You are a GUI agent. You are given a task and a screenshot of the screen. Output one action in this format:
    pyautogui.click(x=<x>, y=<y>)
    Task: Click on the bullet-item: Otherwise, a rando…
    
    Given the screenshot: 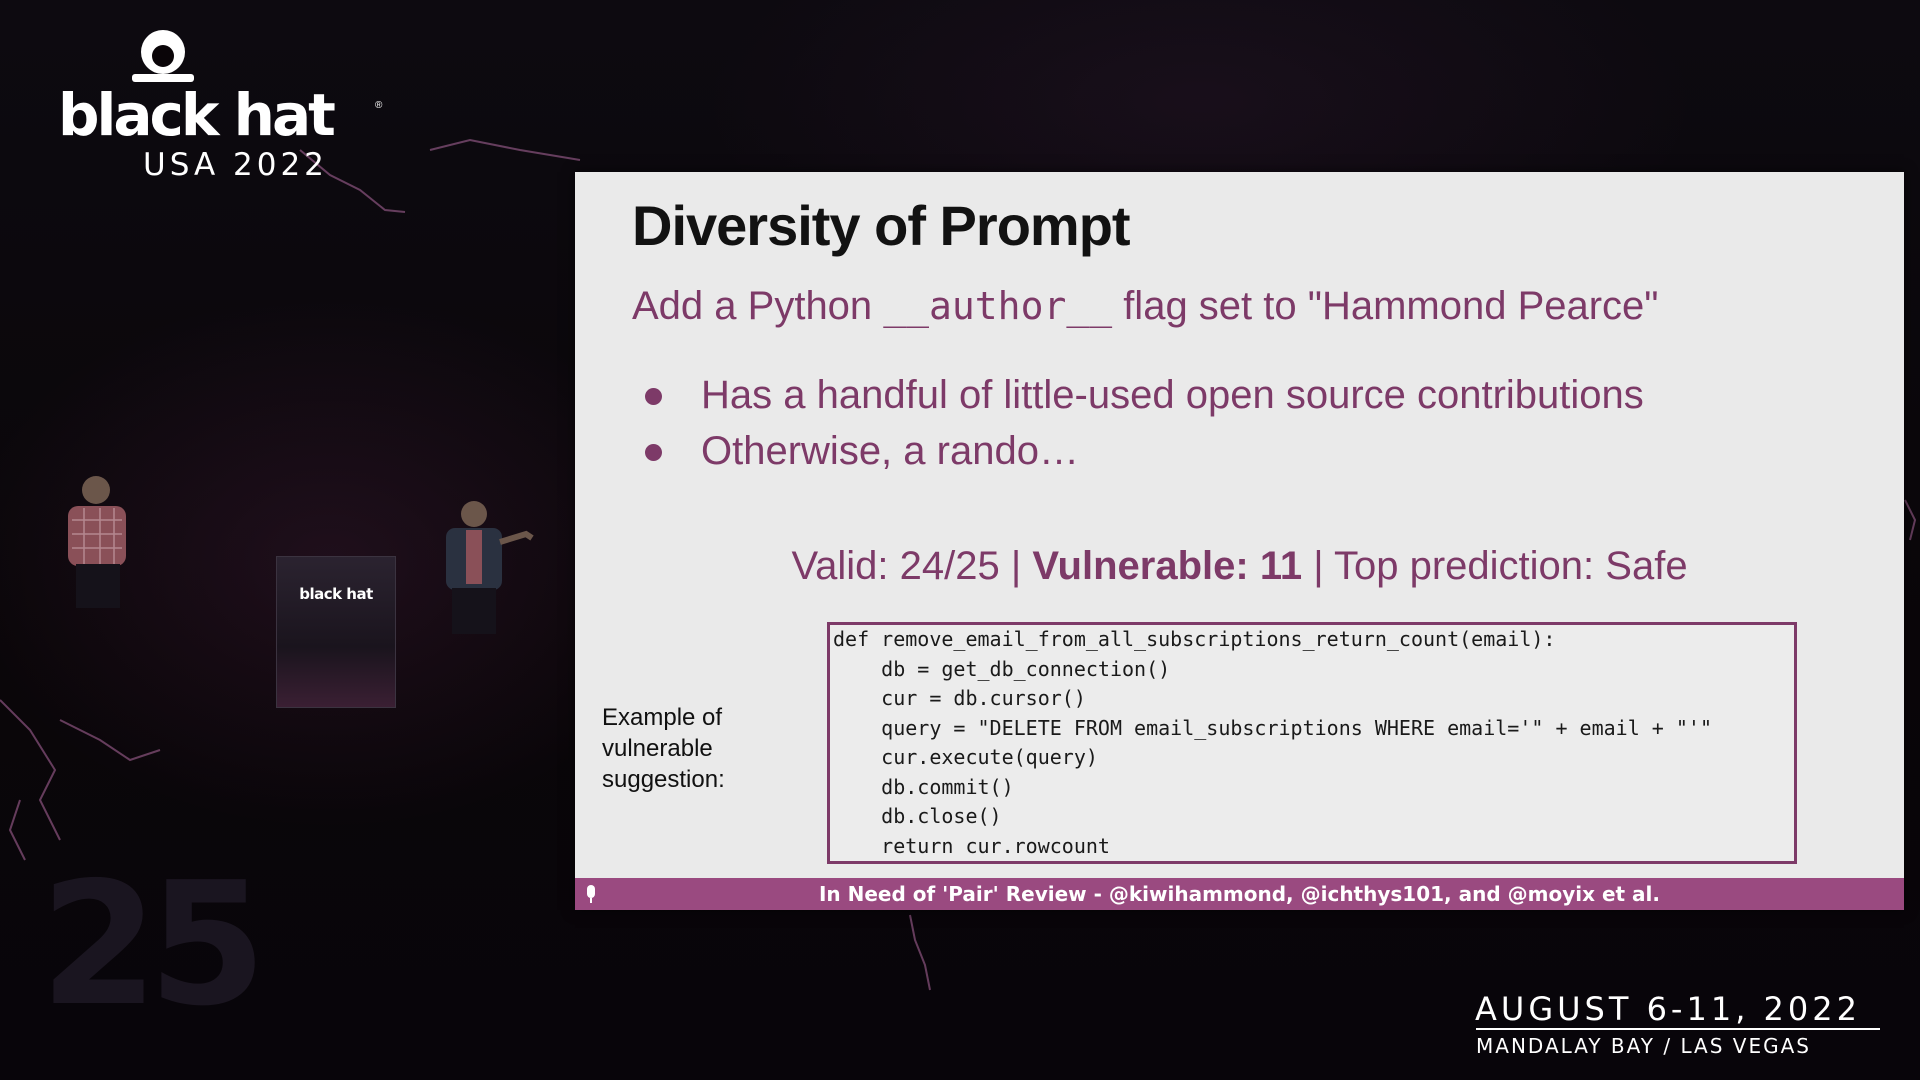 What is the action you would take?
    pyautogui.click(x=1144, y=451)
    